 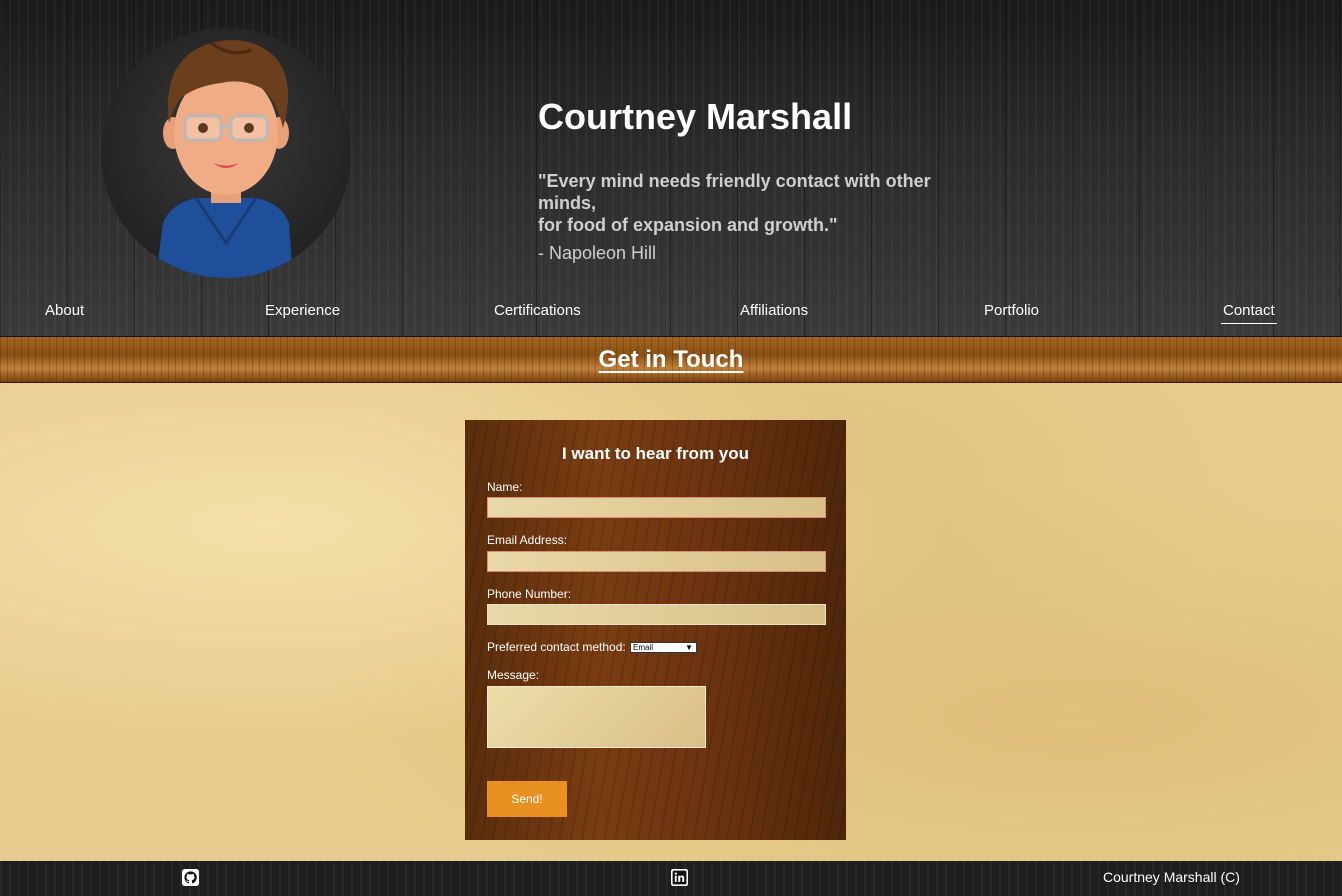 I want to click on message-textarea, so click(x=596, y=717).